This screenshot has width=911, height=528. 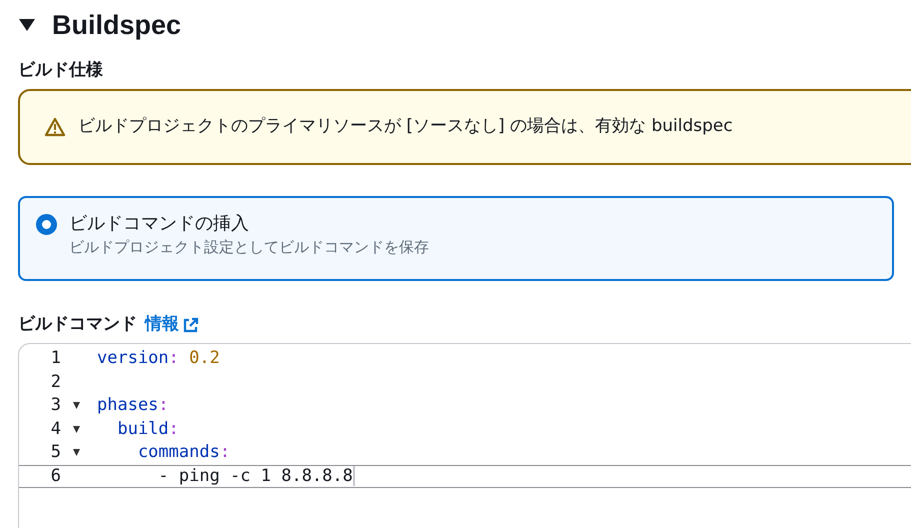 I want to click on collapse-toggle, so click(x=27, y=25).